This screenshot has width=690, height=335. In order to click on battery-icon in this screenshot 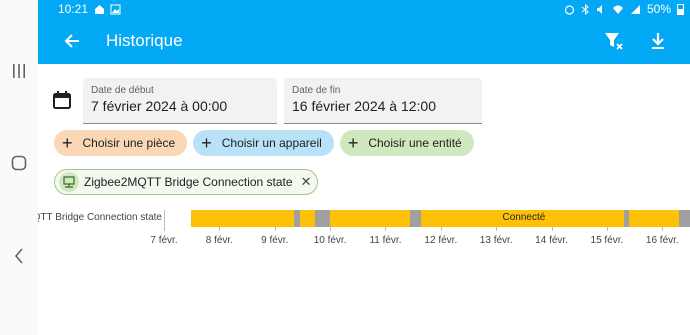, I will do `click(680, 9)`.